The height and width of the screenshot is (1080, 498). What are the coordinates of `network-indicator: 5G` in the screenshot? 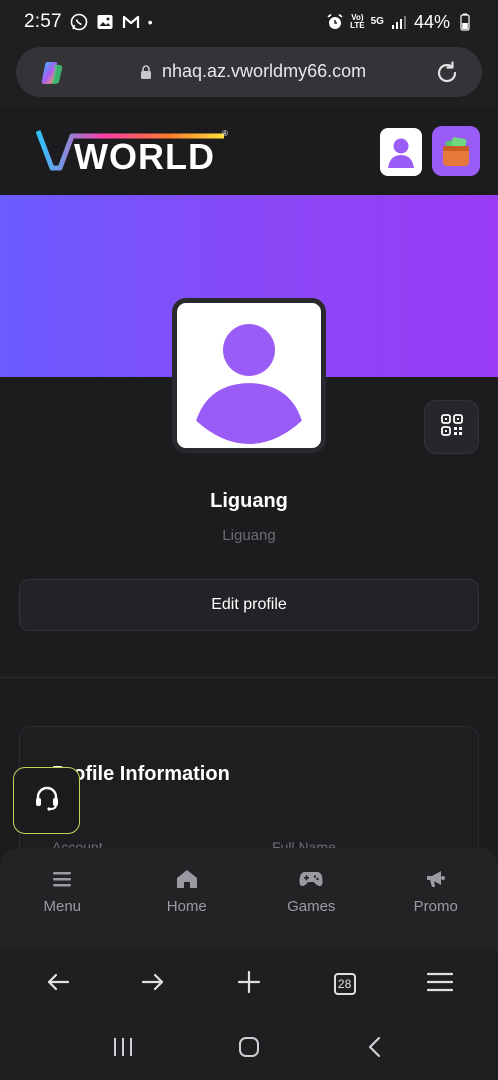 It's located at (377, 21).